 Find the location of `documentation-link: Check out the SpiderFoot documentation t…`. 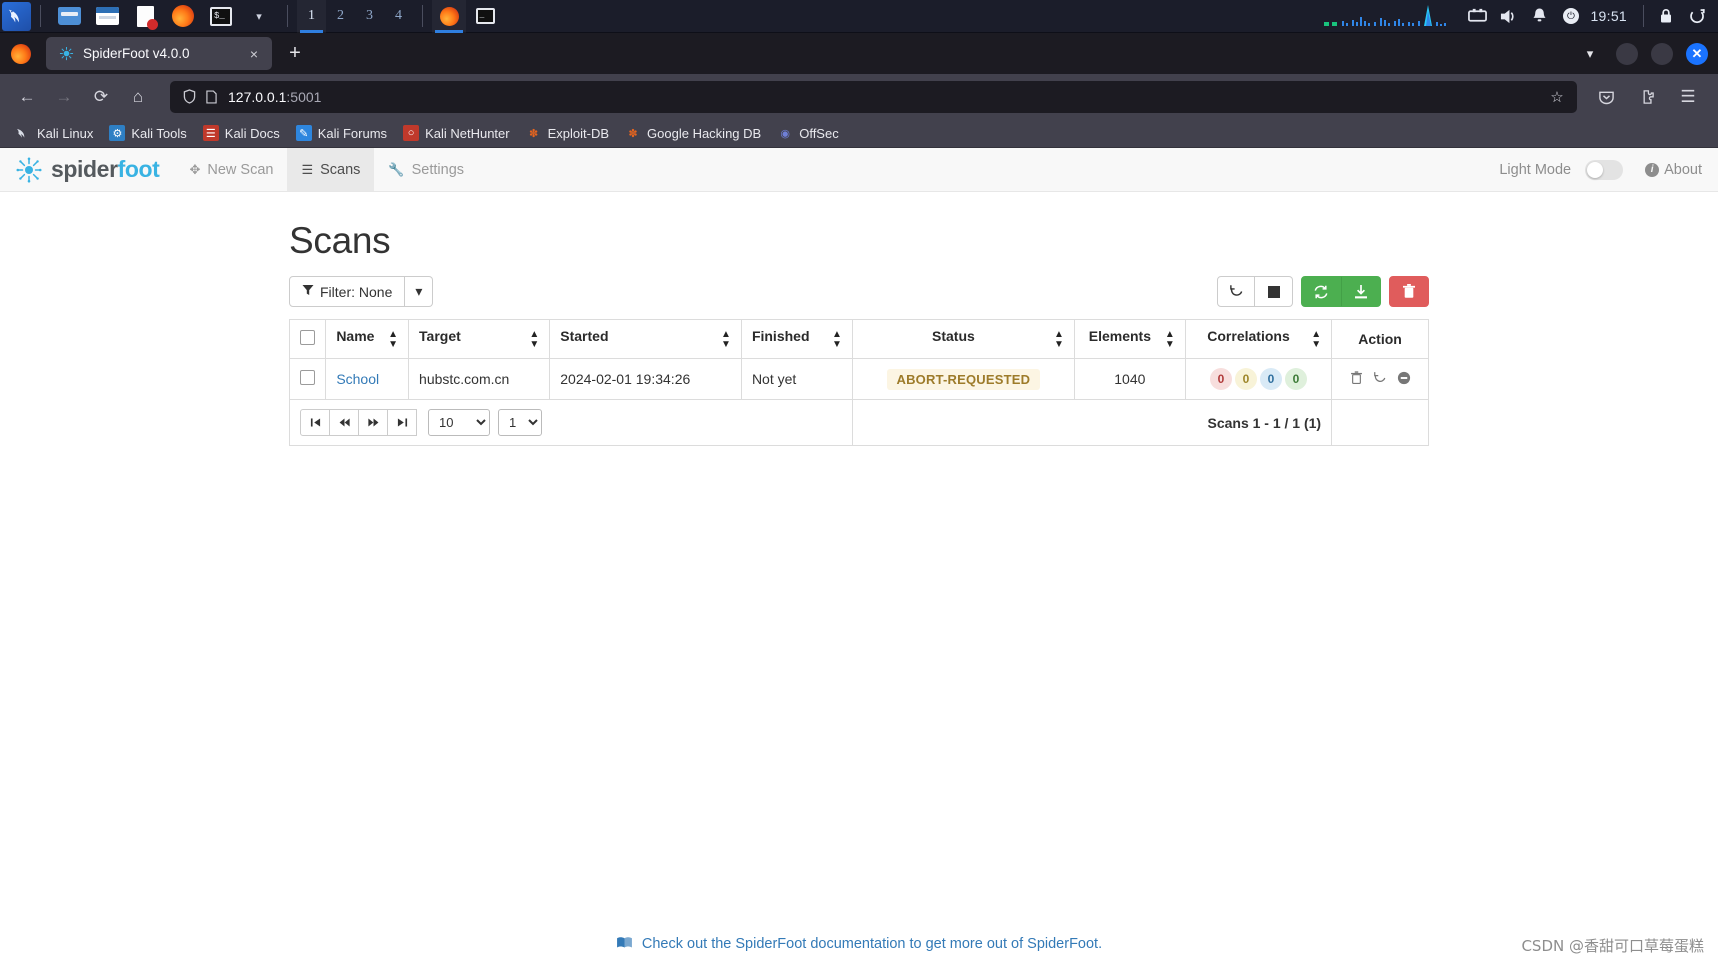

documentation-link: Check out the SpiderFoot documentation t… is located at coordinates (872, 944).